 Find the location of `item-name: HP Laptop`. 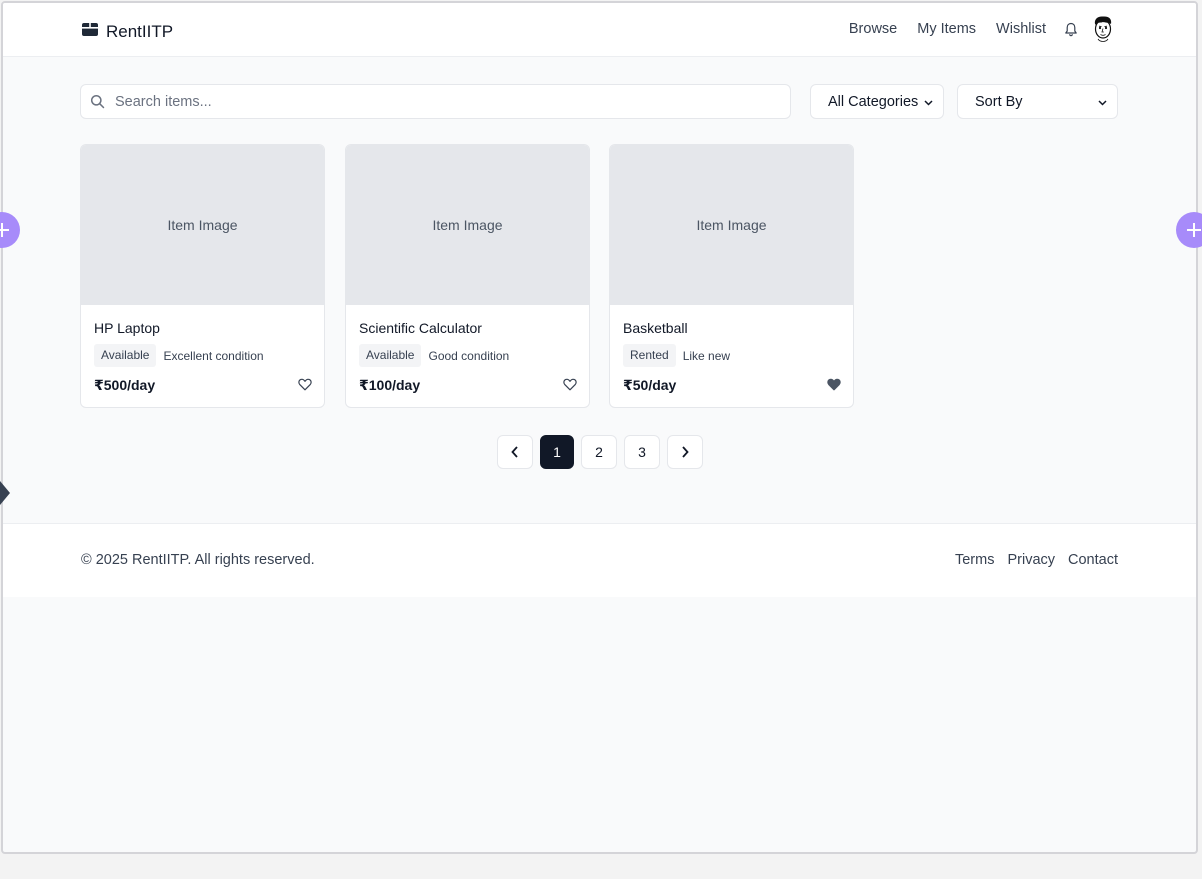

item-name: HP Laptop is located at coordinates (127, 328).